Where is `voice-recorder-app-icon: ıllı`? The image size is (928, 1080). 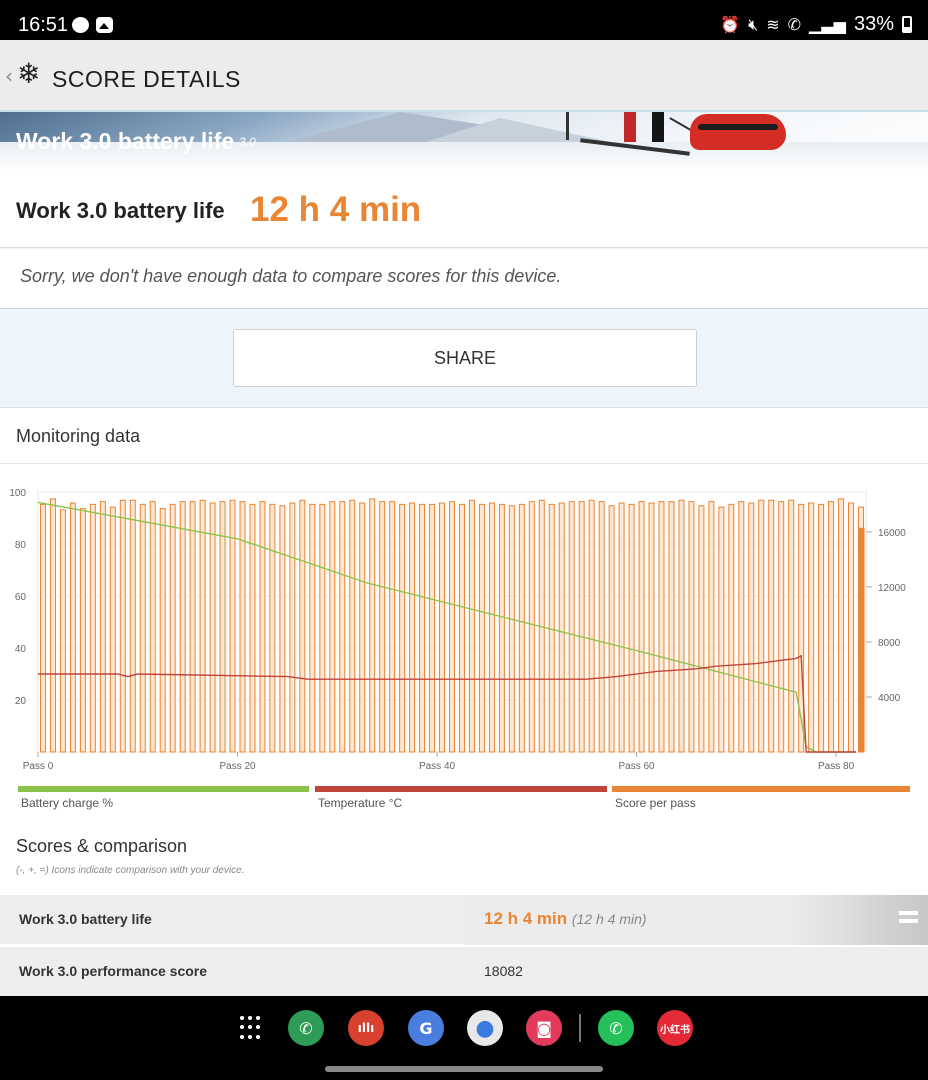 voice-recorder-app-icon: ıllı is located at coordinates (366, 1028).